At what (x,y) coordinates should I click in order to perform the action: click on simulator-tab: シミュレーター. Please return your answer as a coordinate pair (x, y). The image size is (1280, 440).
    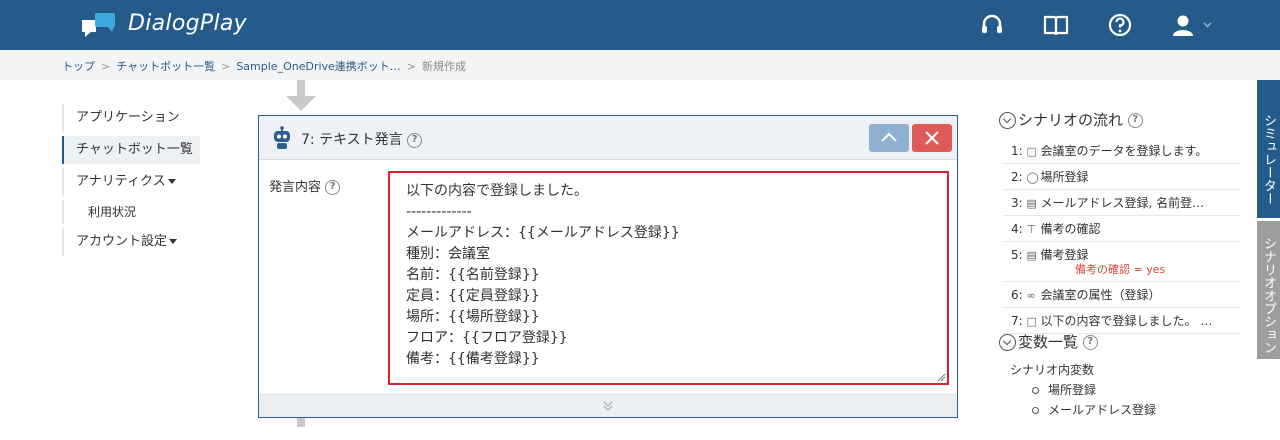
    Looking at the image, I should click on (1268, 149).